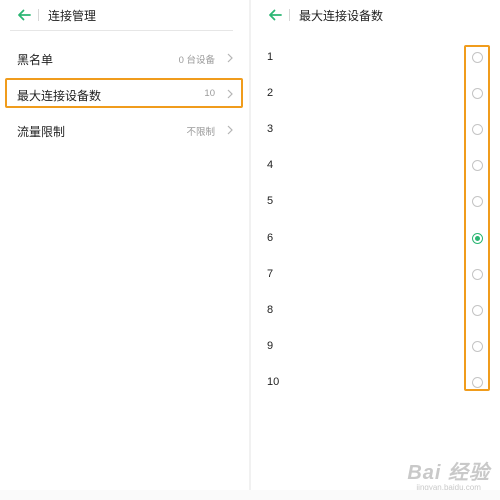  What do you see at coordinates (124, 130) in the screenshot?
I see `settings-row-traffic-limit: 流量限制 不限制` at bounding box center [124, 130].